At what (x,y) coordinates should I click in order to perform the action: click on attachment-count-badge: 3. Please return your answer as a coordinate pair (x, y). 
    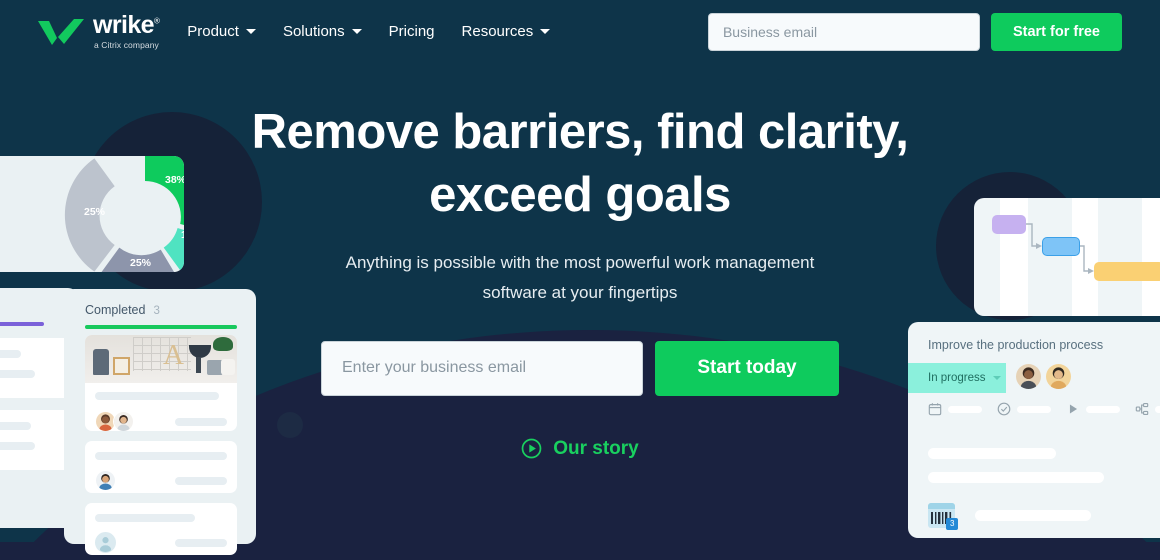
    Looking at the image, I should click on (952, 524).